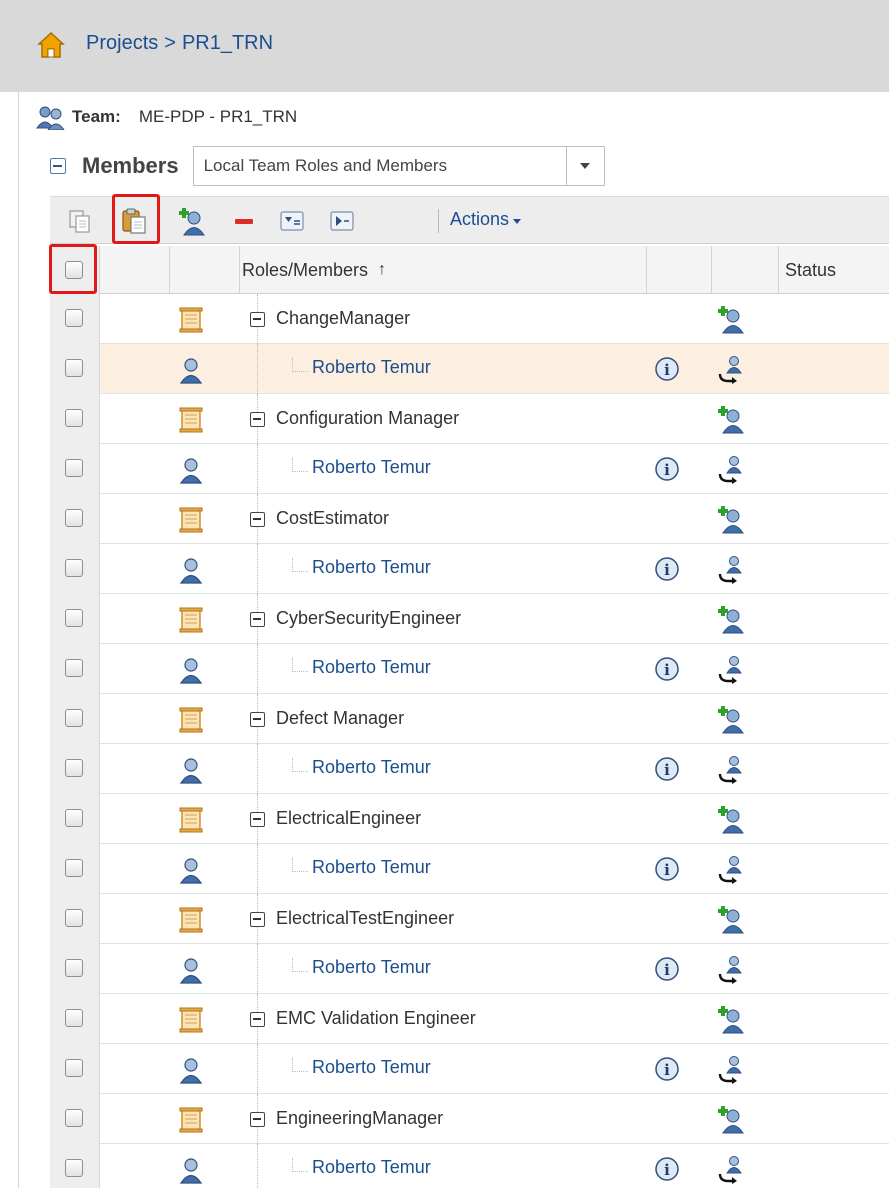 This screenshot has height=1188, width=889. Describe the element at coordinates (834, 270) in the screenshot. I see `header-status: Status` at that location.